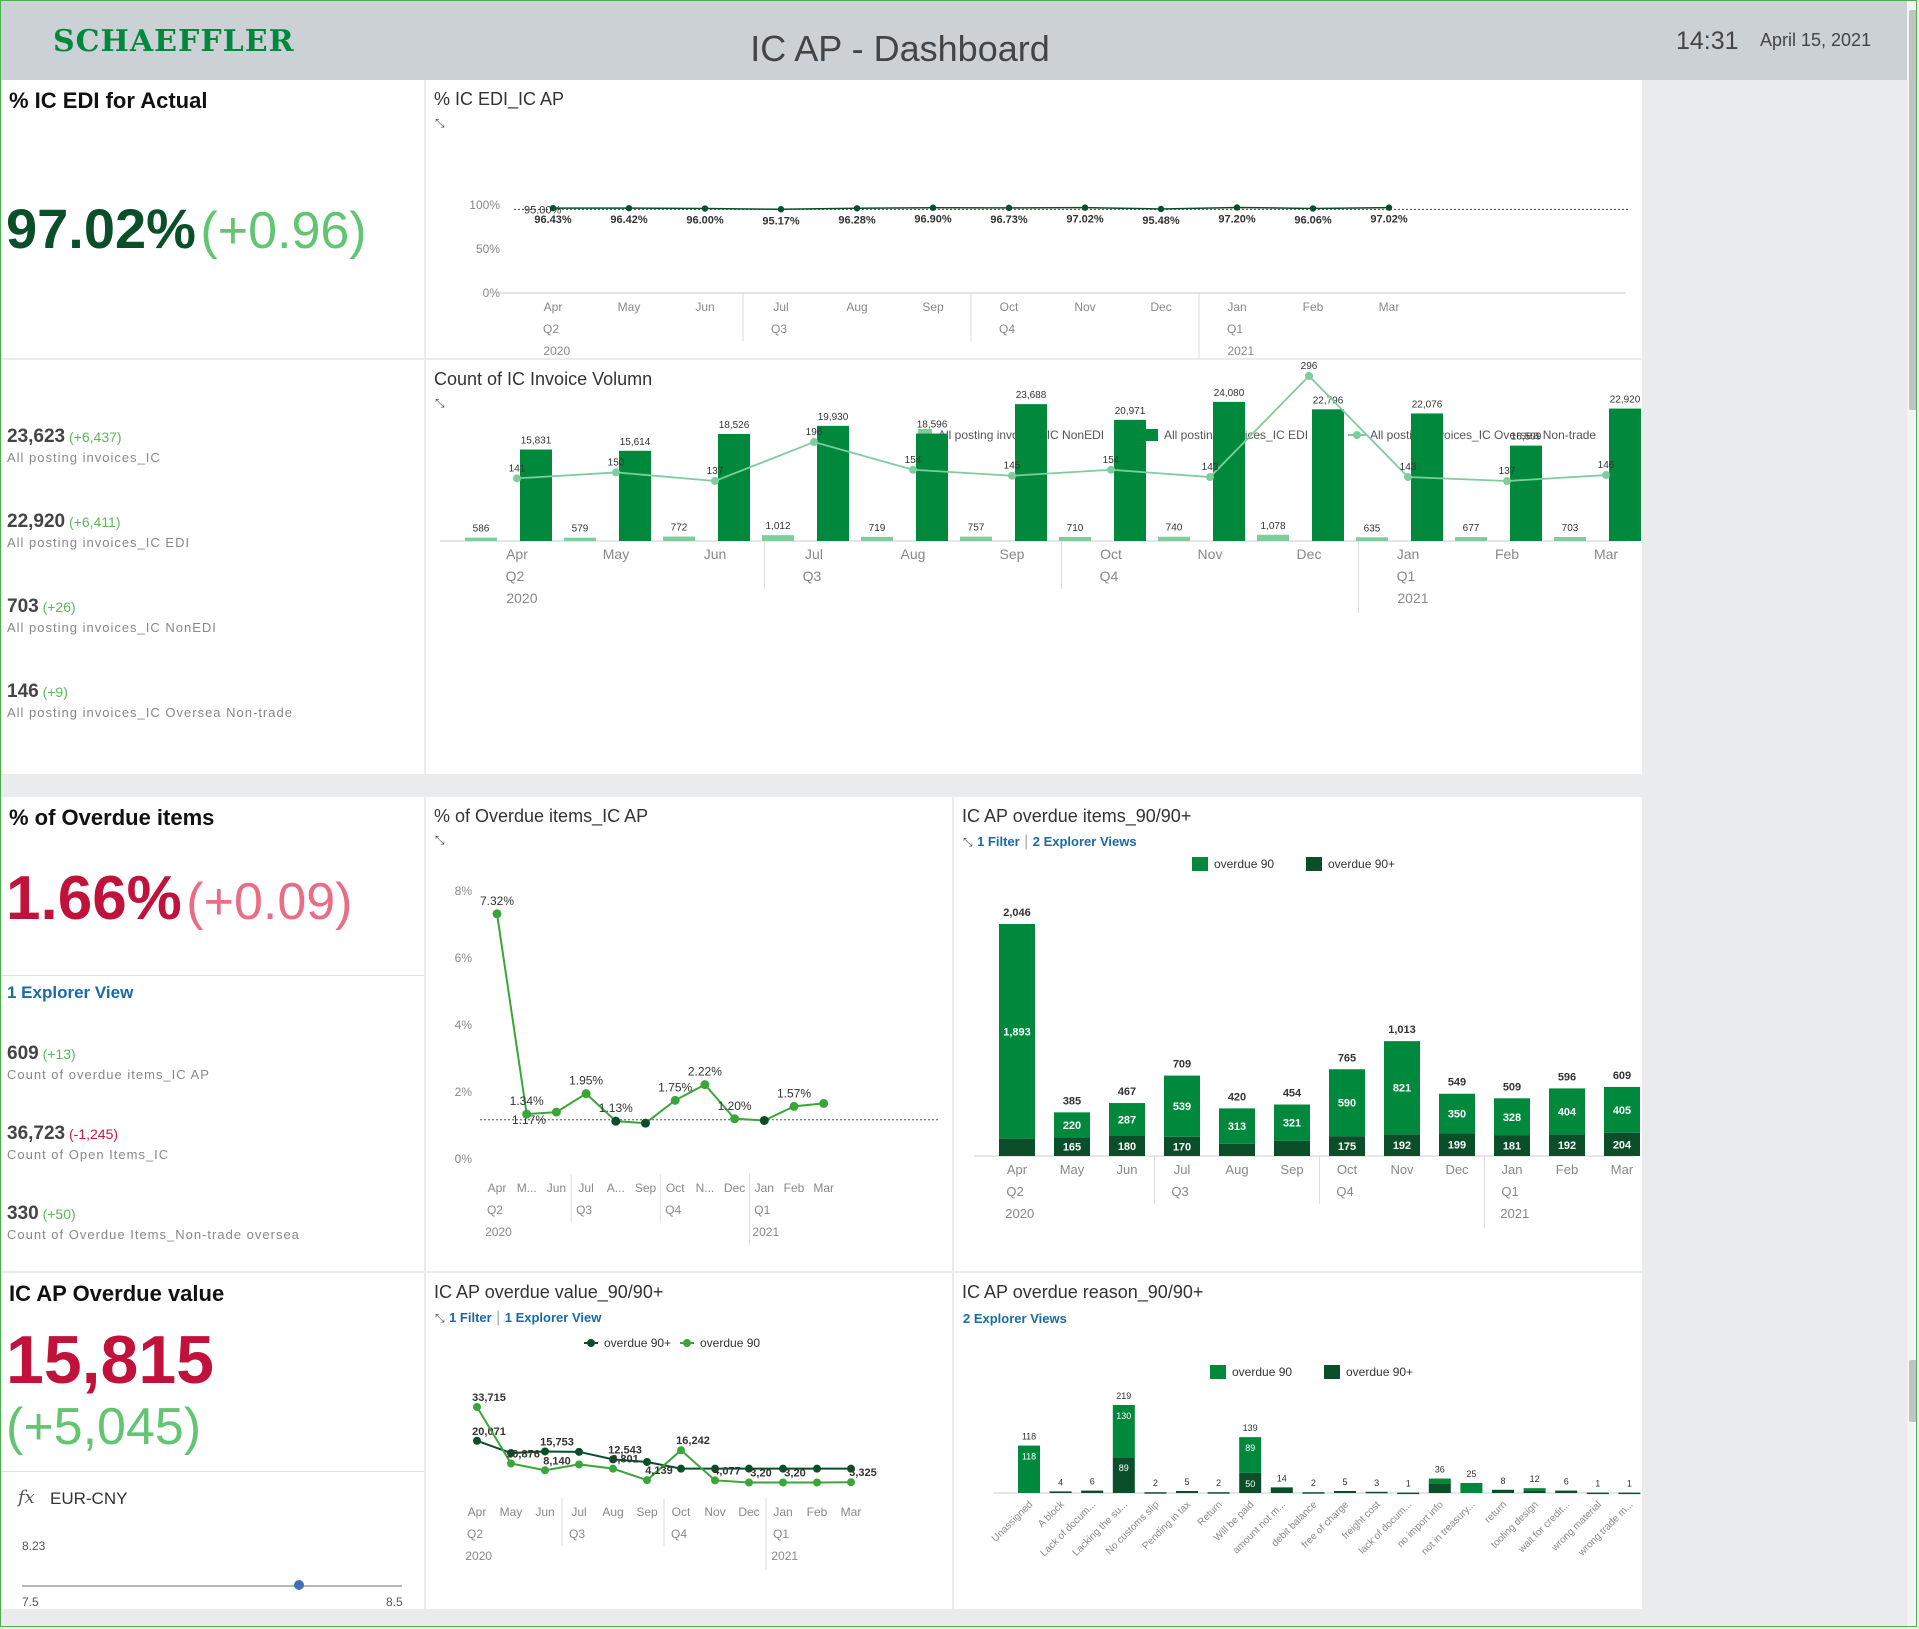 Image resolution: width=1919 pixels, height=1629 pixels. Describe the element at coordinates (727, 1471) in the screenshot. I see `data-label: 4,077` at that location.